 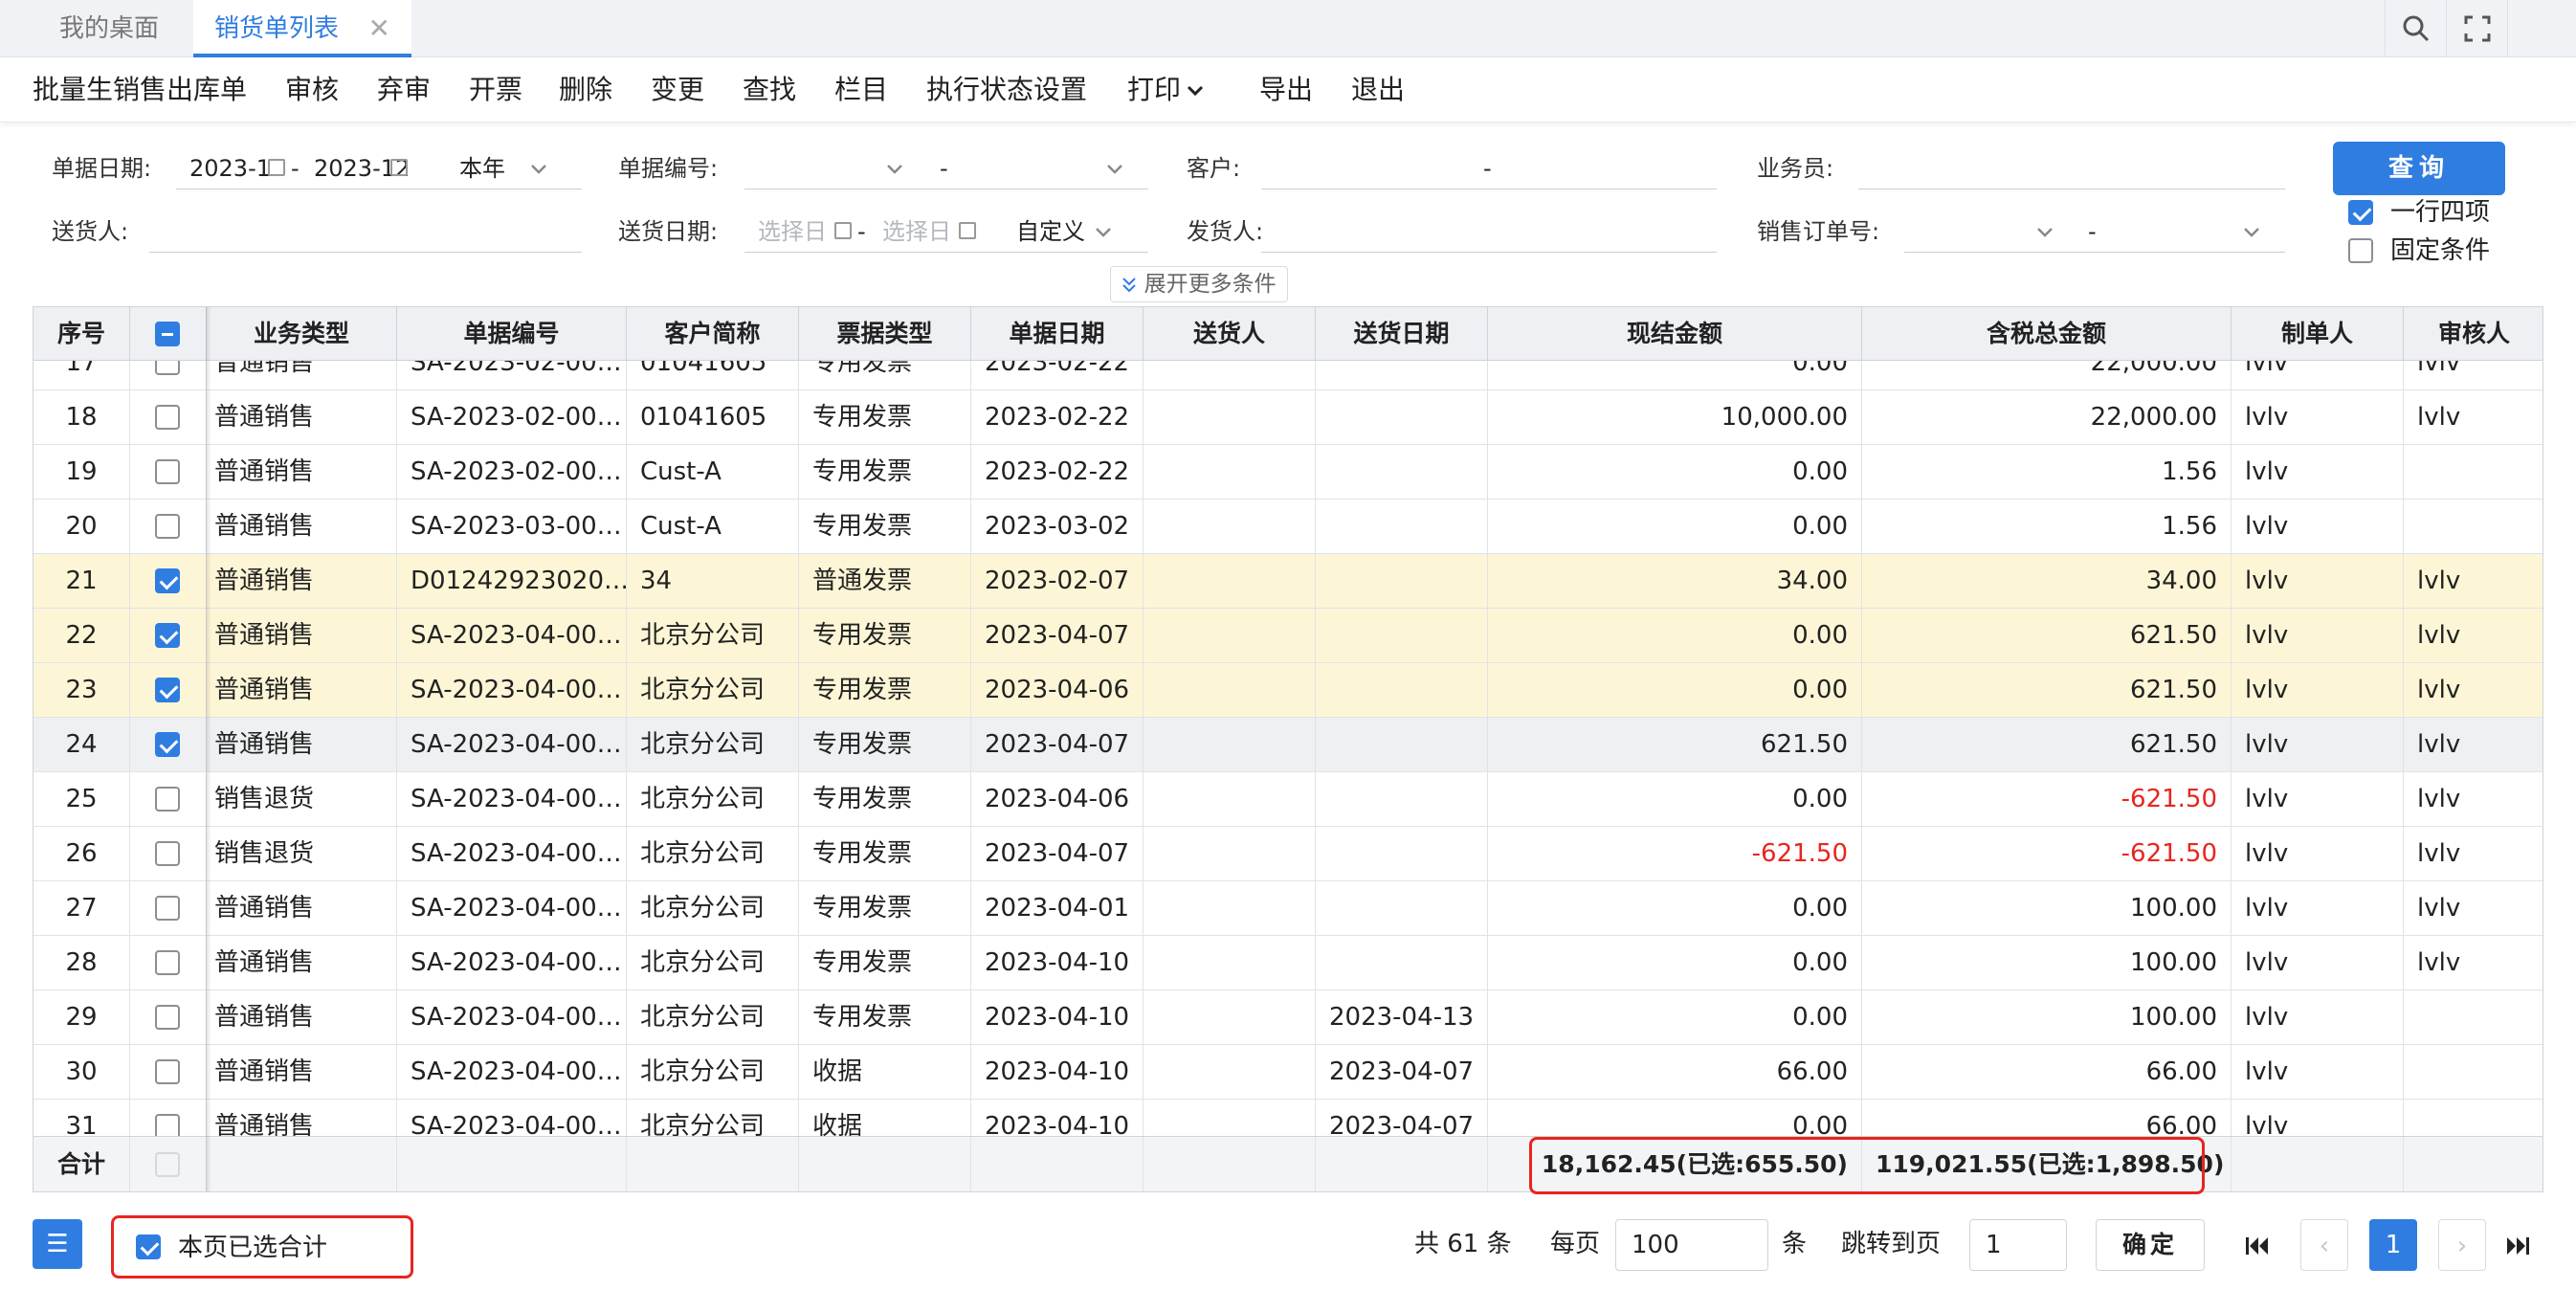 I want to click on four-per-row-checkbox, so click(x=2360, y=212).